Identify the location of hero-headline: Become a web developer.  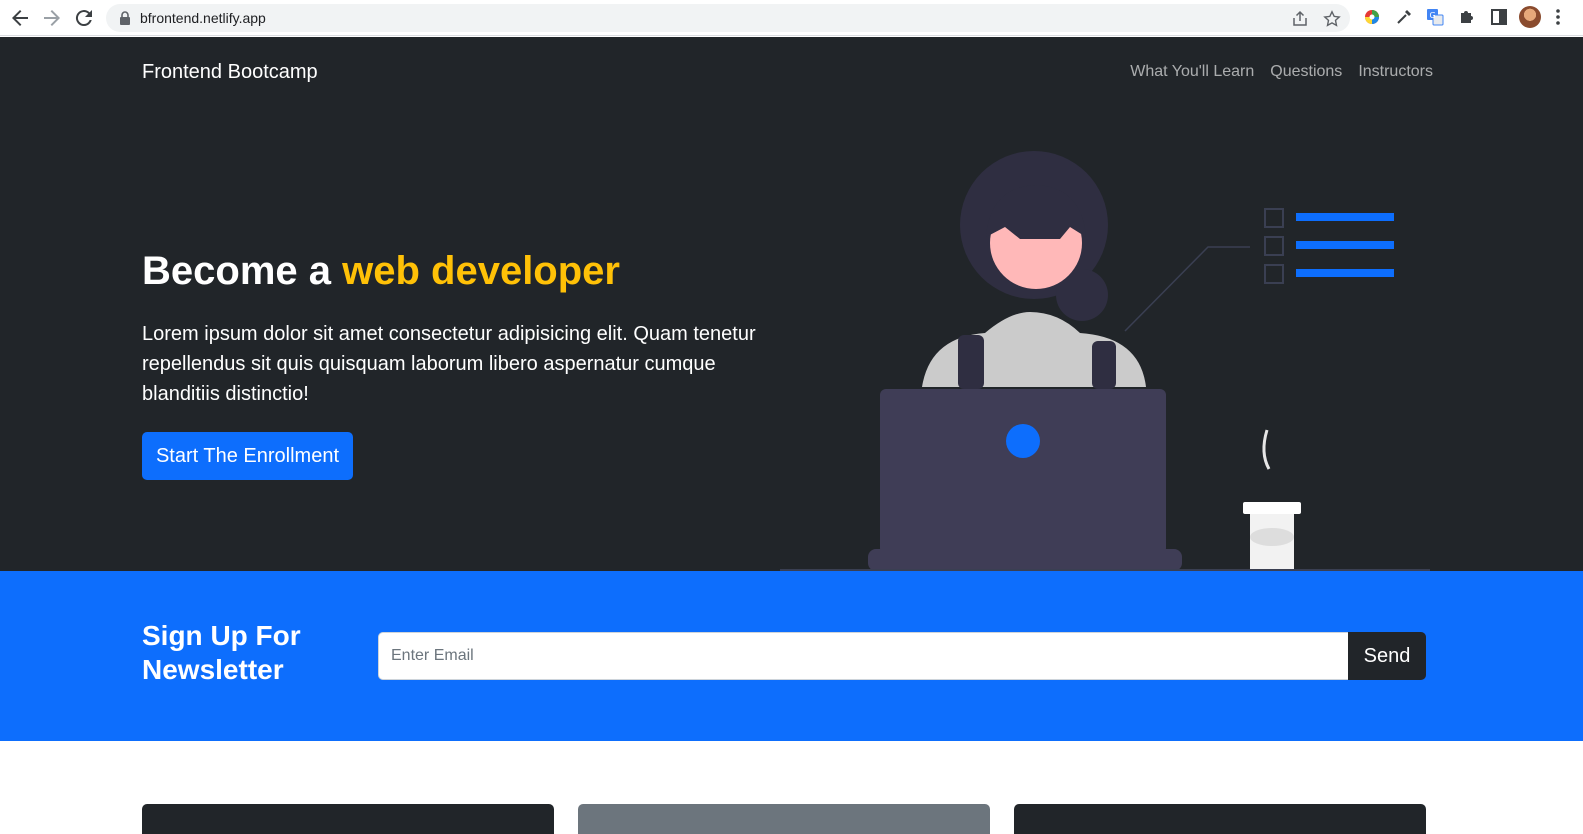
(381, 271).